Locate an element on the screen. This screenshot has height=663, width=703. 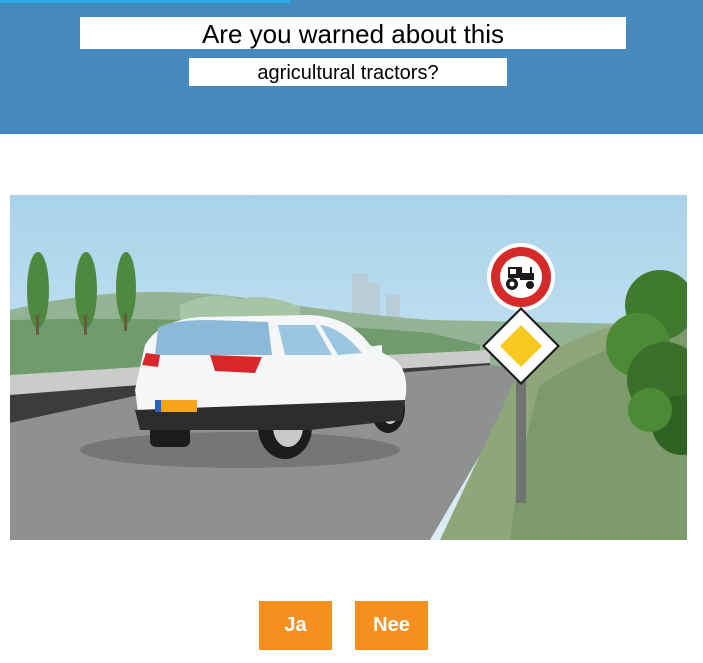
answer-yes-button: Ja is located at coordinates (295, 625).